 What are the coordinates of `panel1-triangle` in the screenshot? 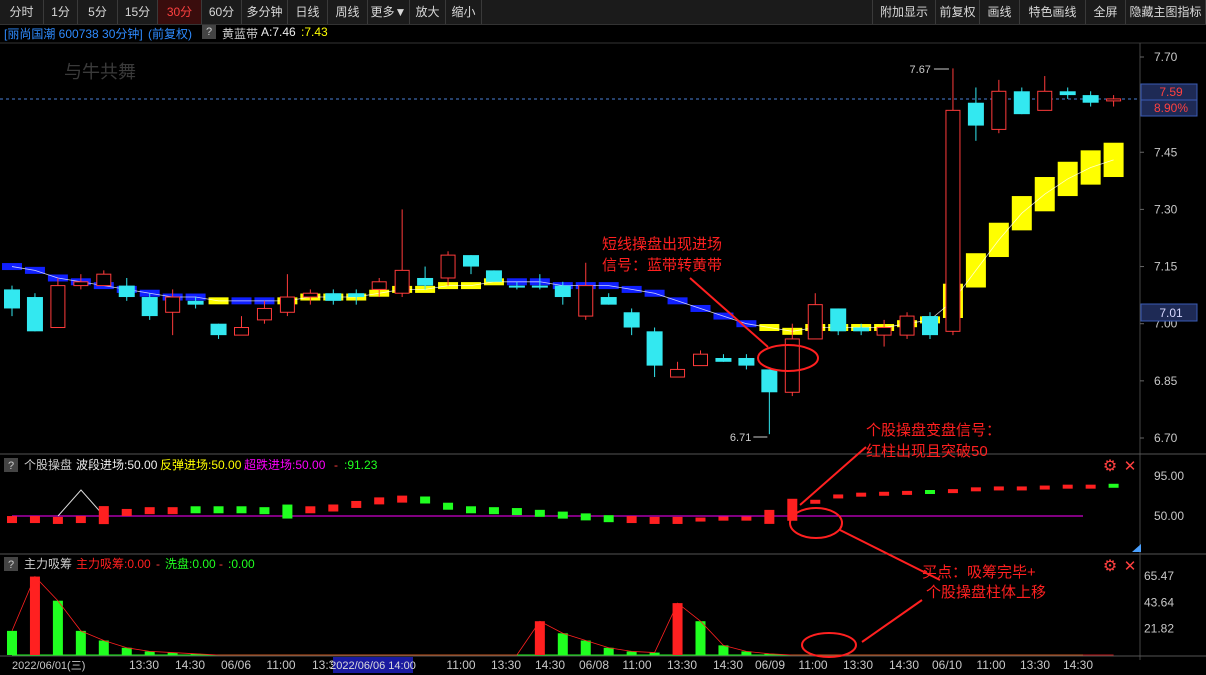 It's located at (81, 503).